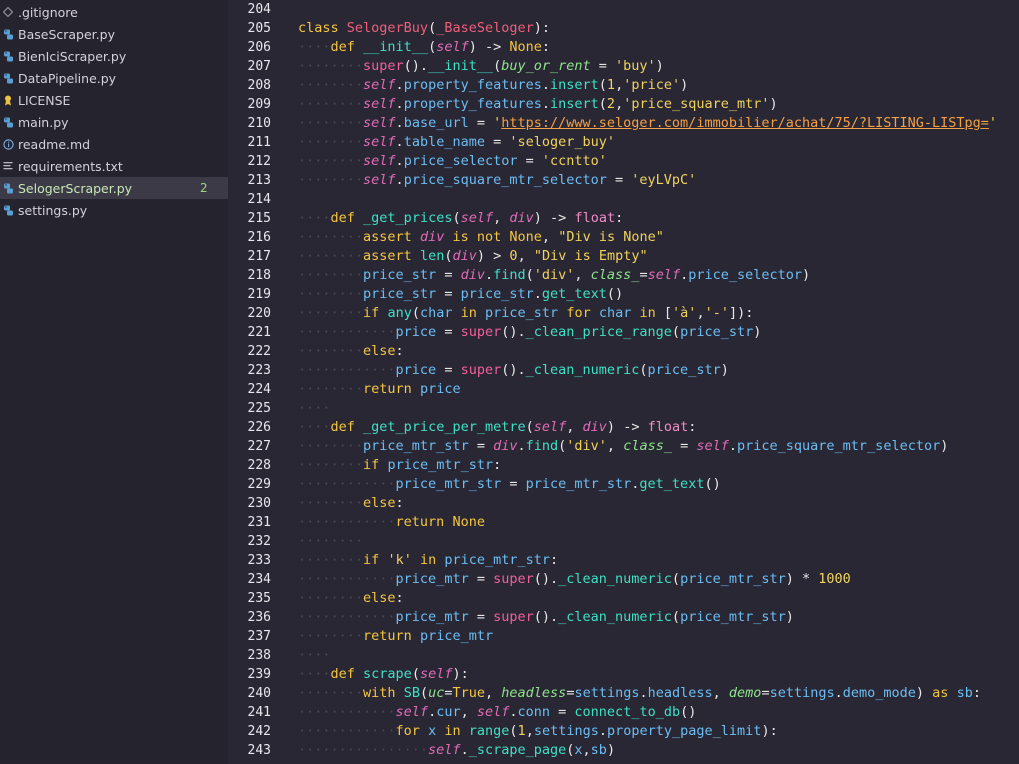  Describe the element at coordinates (623, 465) in the screenshot. I see `code-line: 228 ········if price_mtr_str:` at that location.